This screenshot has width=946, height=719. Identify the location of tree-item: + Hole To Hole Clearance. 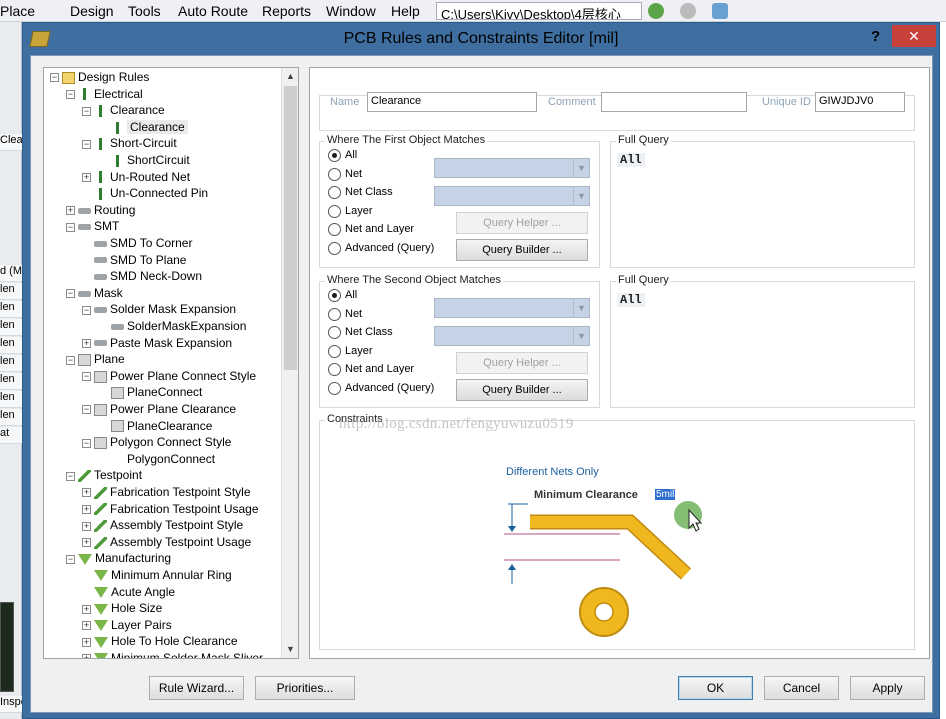
(160, 641).